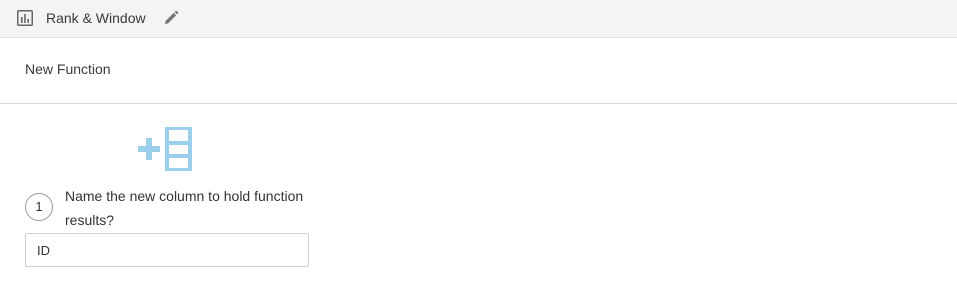 The height and width of the screenshot is (293, 957). What do you see at coordinates (68, 69) in the screenshot?
I see `section-title: New Function` at bounding box center [68, 69].